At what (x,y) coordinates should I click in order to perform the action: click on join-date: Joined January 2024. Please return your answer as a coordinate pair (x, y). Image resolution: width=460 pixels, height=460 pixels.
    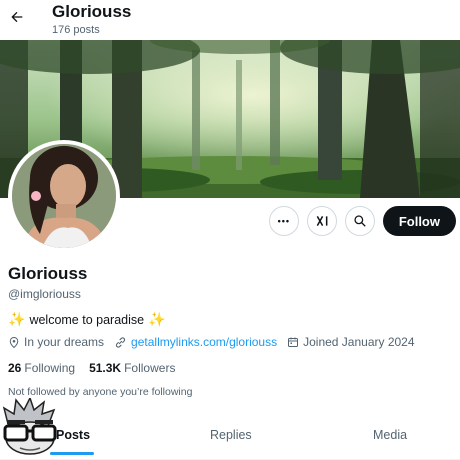
    Looking at the image, I should click on (351, 342).